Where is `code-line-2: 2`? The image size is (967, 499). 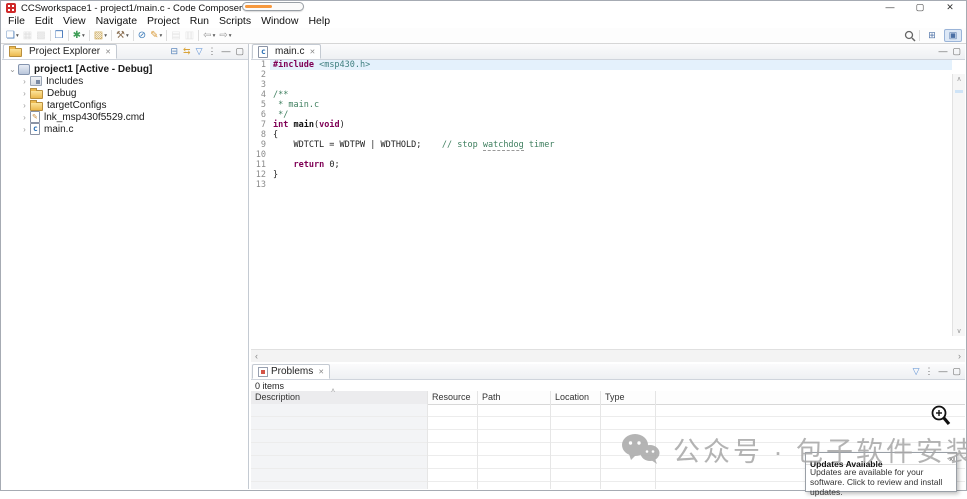
code-line-2: 2 is located at coordinates (601, 75).